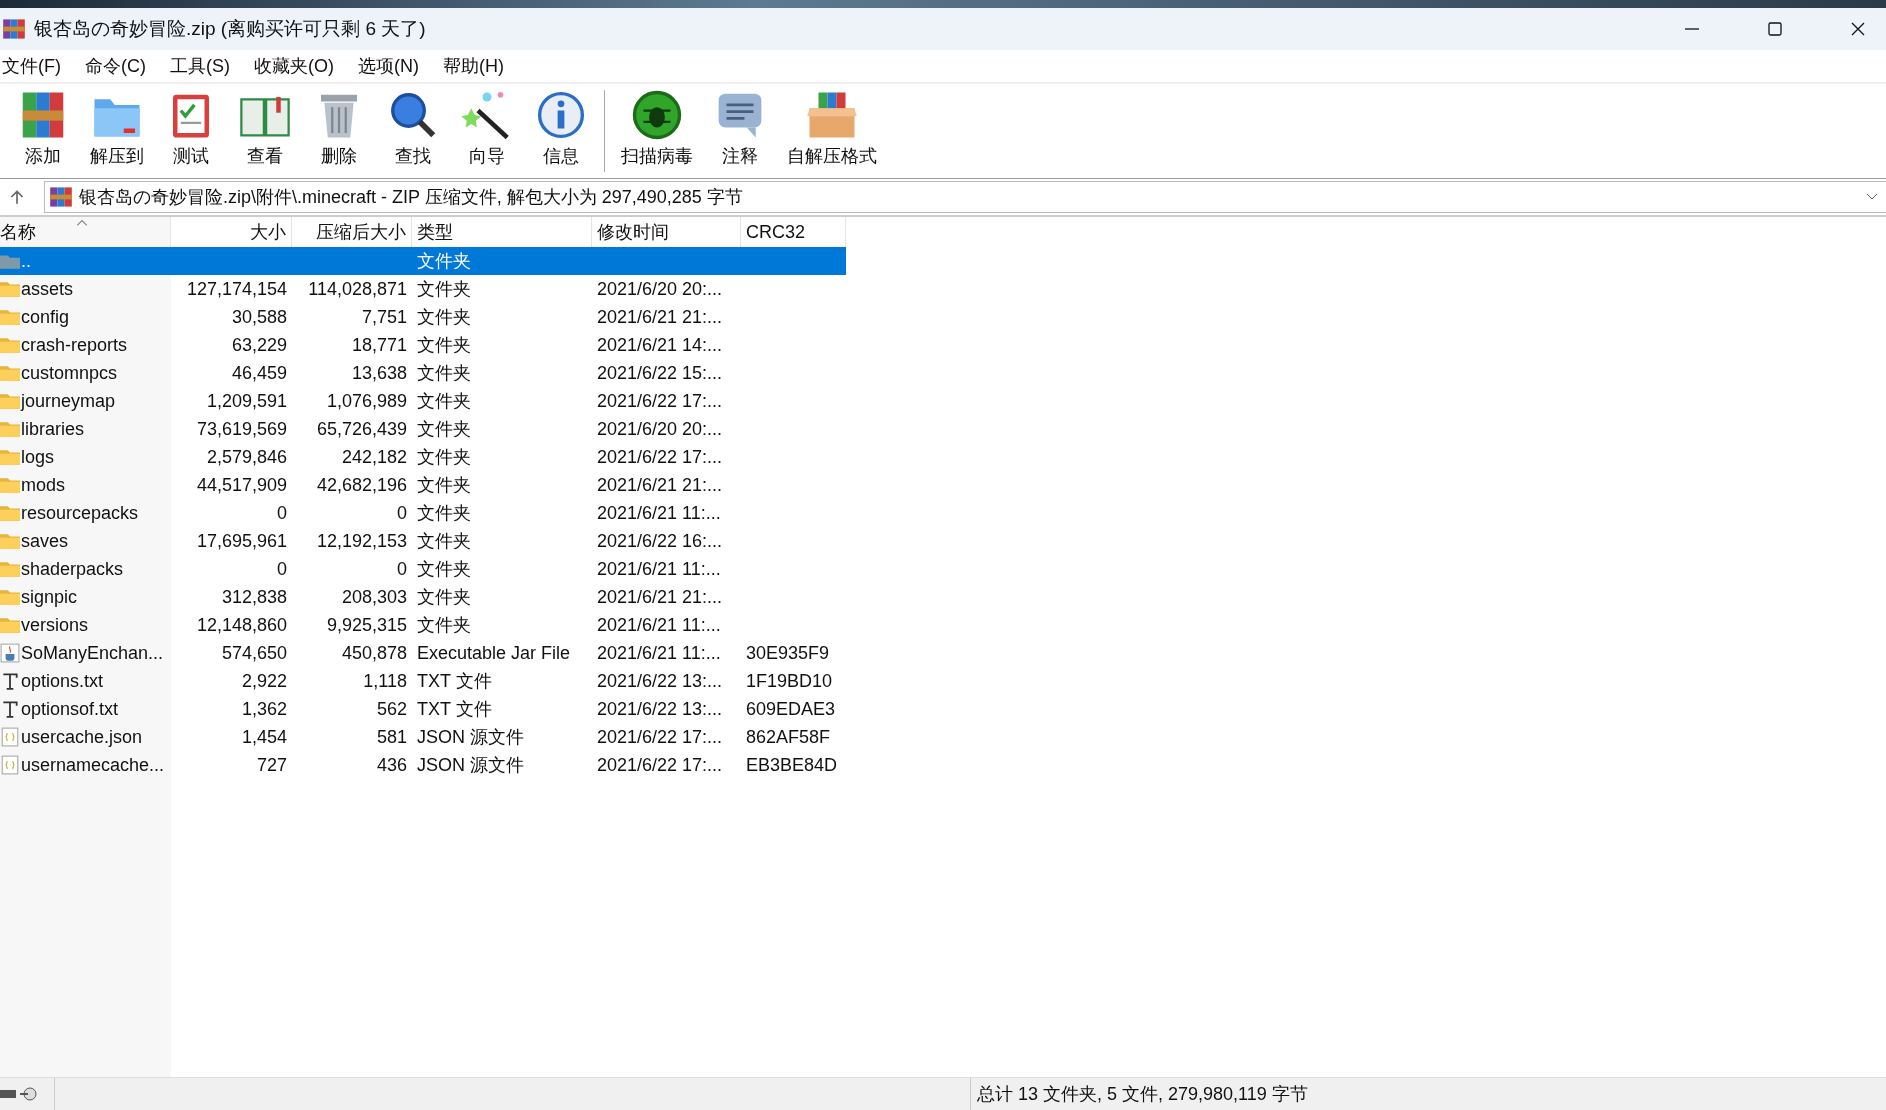  I want to click on address-bar: 银杏岛の奇妙冒险.zip\附件\.minecraft - ZIP 压缩文件, 解包大小为 297,490,285 字节, so click(965, 197).